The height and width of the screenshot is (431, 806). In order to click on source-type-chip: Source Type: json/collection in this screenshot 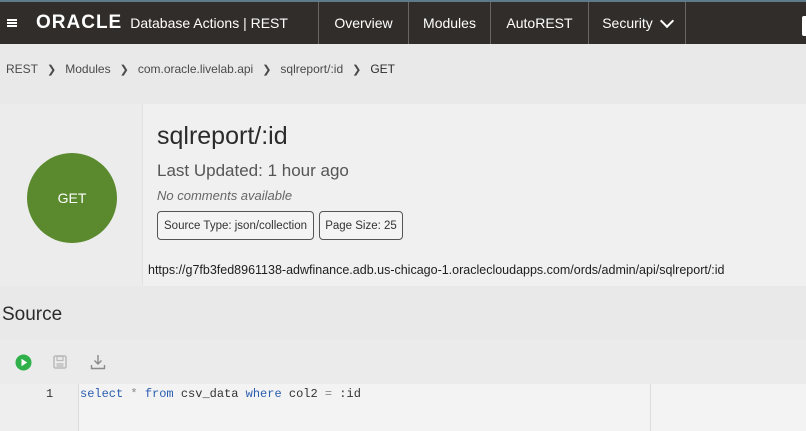, I will do `click(235, 225)`.